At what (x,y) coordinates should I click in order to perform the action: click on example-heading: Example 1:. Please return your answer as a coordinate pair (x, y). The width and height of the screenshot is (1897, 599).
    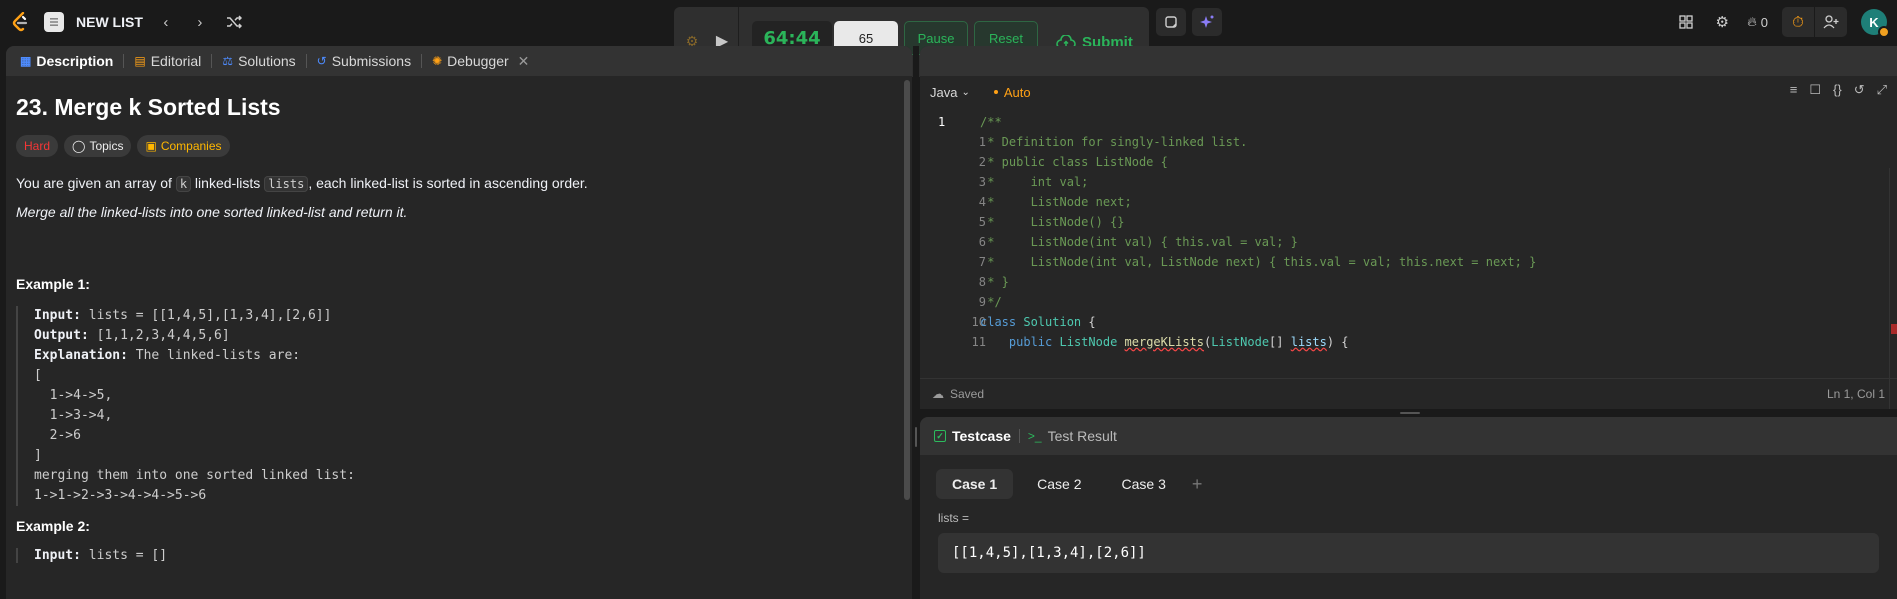
    Looking at the image, I should click on (53, 284).